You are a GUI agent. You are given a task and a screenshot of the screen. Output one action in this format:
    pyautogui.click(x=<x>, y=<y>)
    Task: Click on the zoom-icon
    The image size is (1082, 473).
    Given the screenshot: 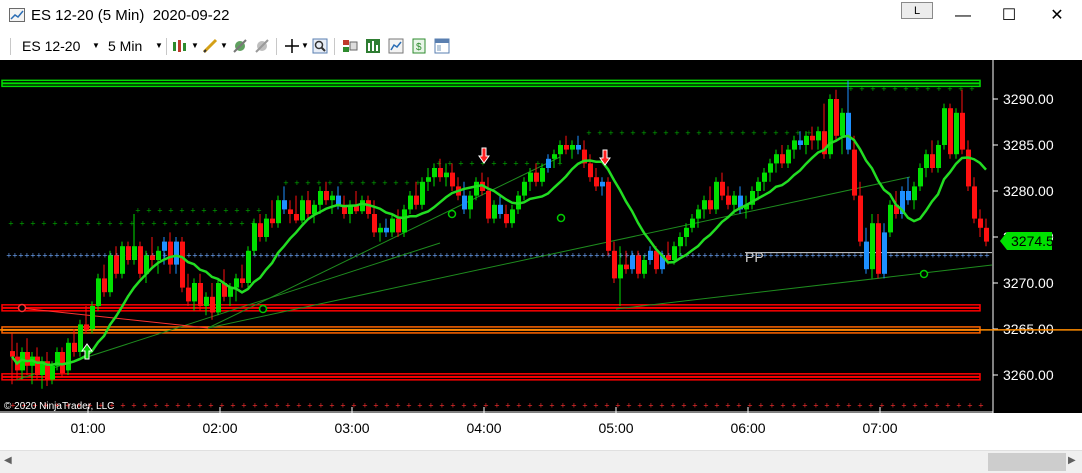 What is the action you would take?
    pyautogui.click(x=320, y=46)
    